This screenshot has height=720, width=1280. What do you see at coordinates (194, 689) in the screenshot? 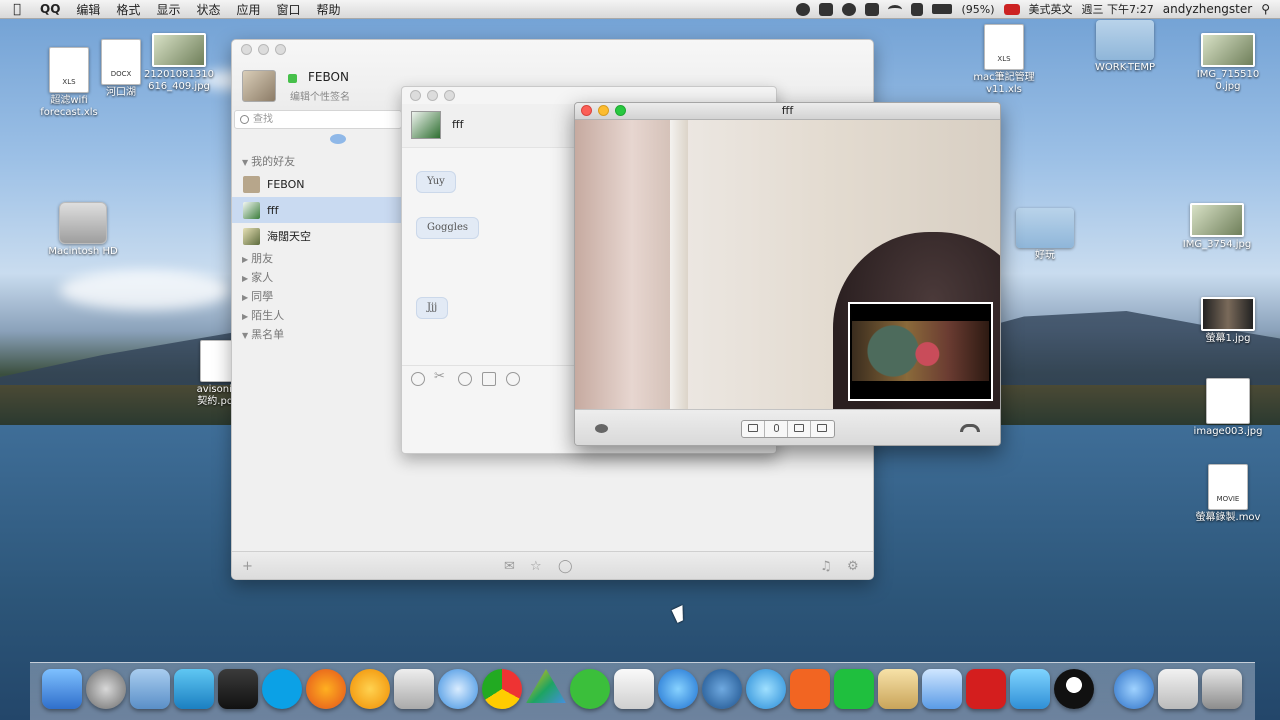
I see `hand-app-icon` at bounding box center [194, 689].